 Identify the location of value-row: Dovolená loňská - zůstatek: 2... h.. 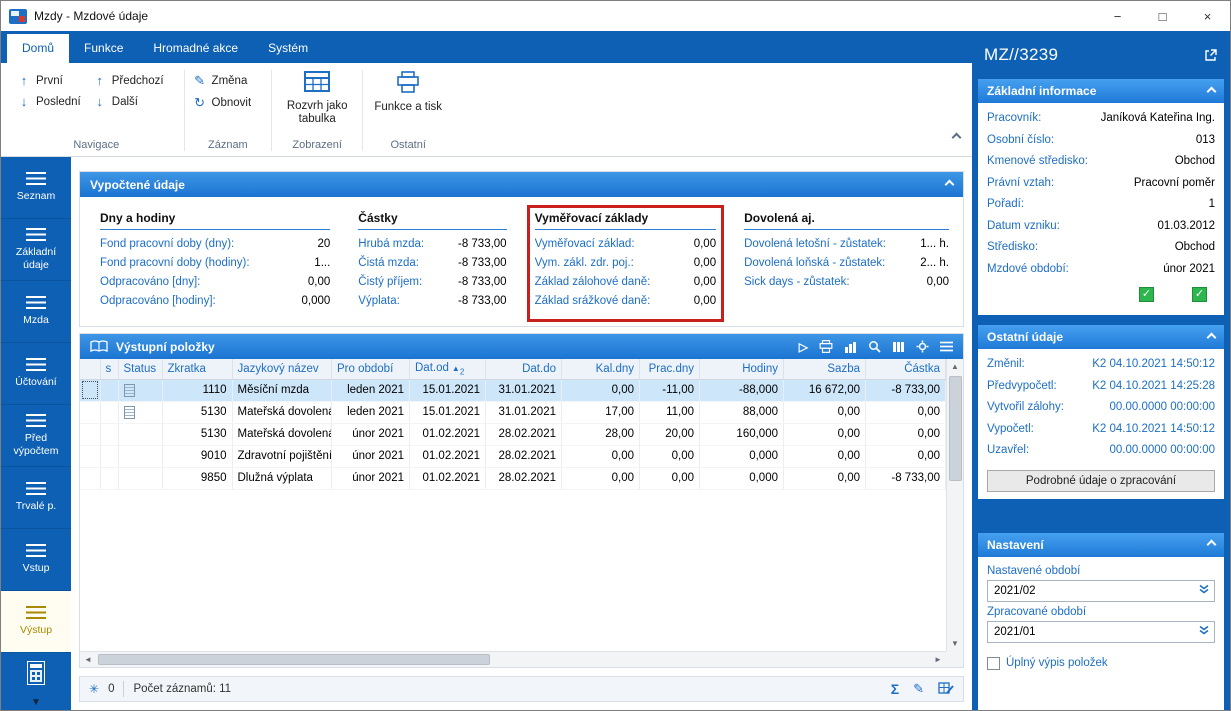
(846, 263).